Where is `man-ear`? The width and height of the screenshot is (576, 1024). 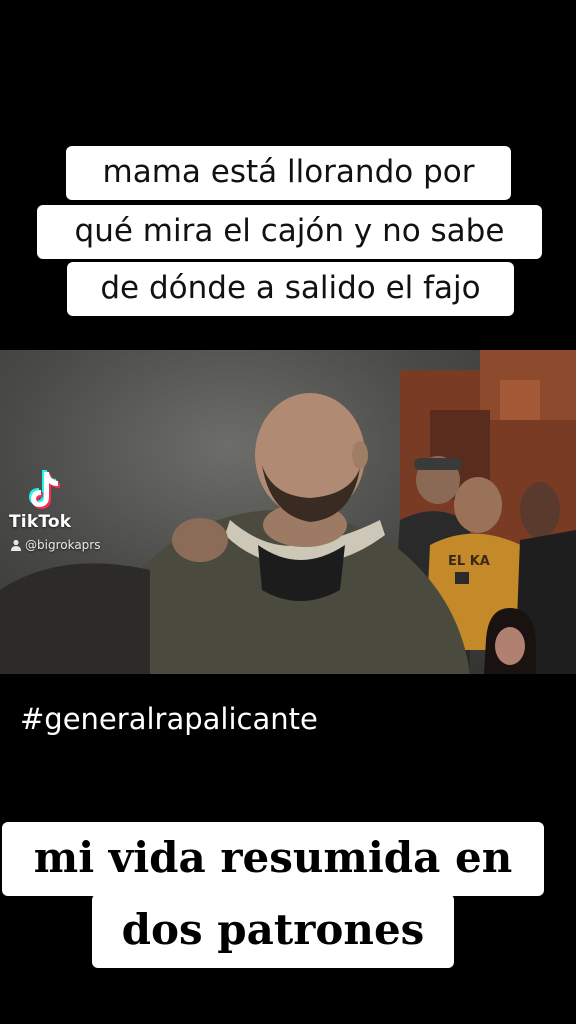 man-ear is located at coordinates (360, 455).